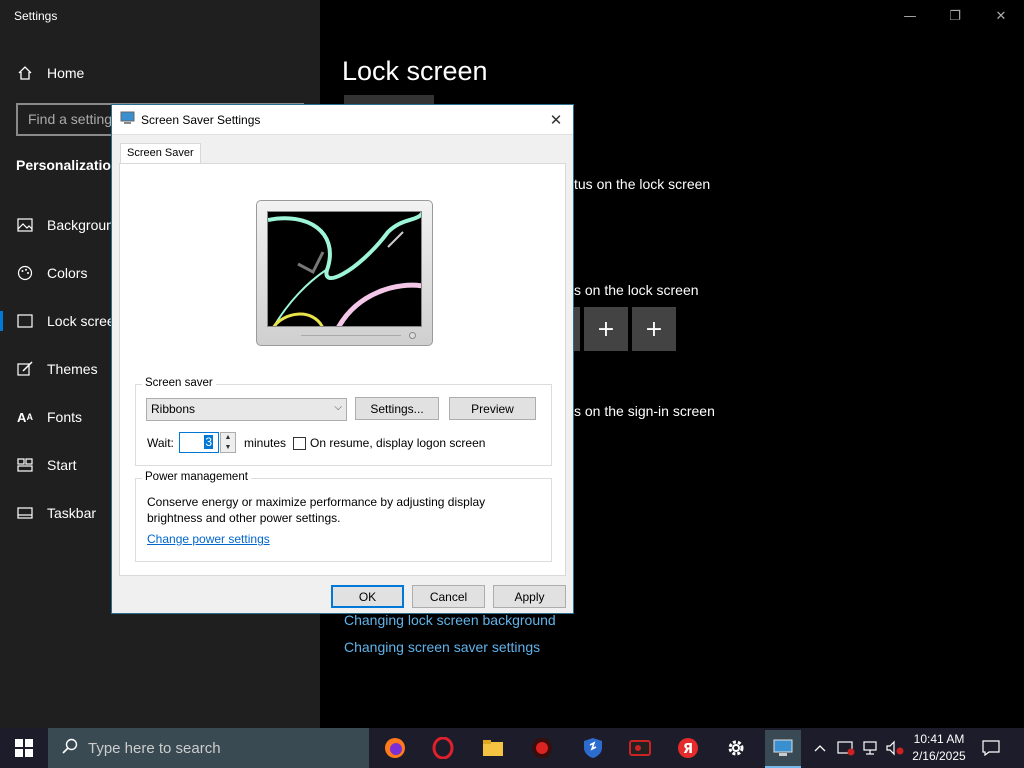  What do you see at coordinates (228, 447) in the screenshot?
I see `spin-down-icon: ▼` at bounding box center [228, 447].